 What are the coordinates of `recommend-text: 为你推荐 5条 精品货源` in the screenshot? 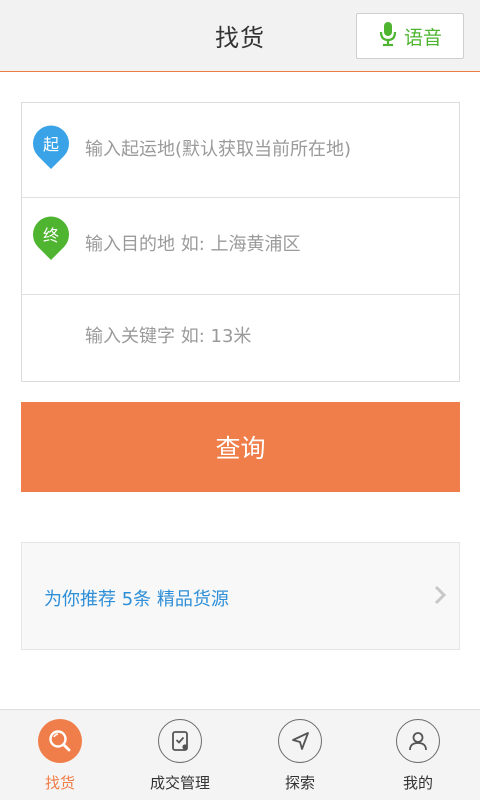 It's located at (136, 599).